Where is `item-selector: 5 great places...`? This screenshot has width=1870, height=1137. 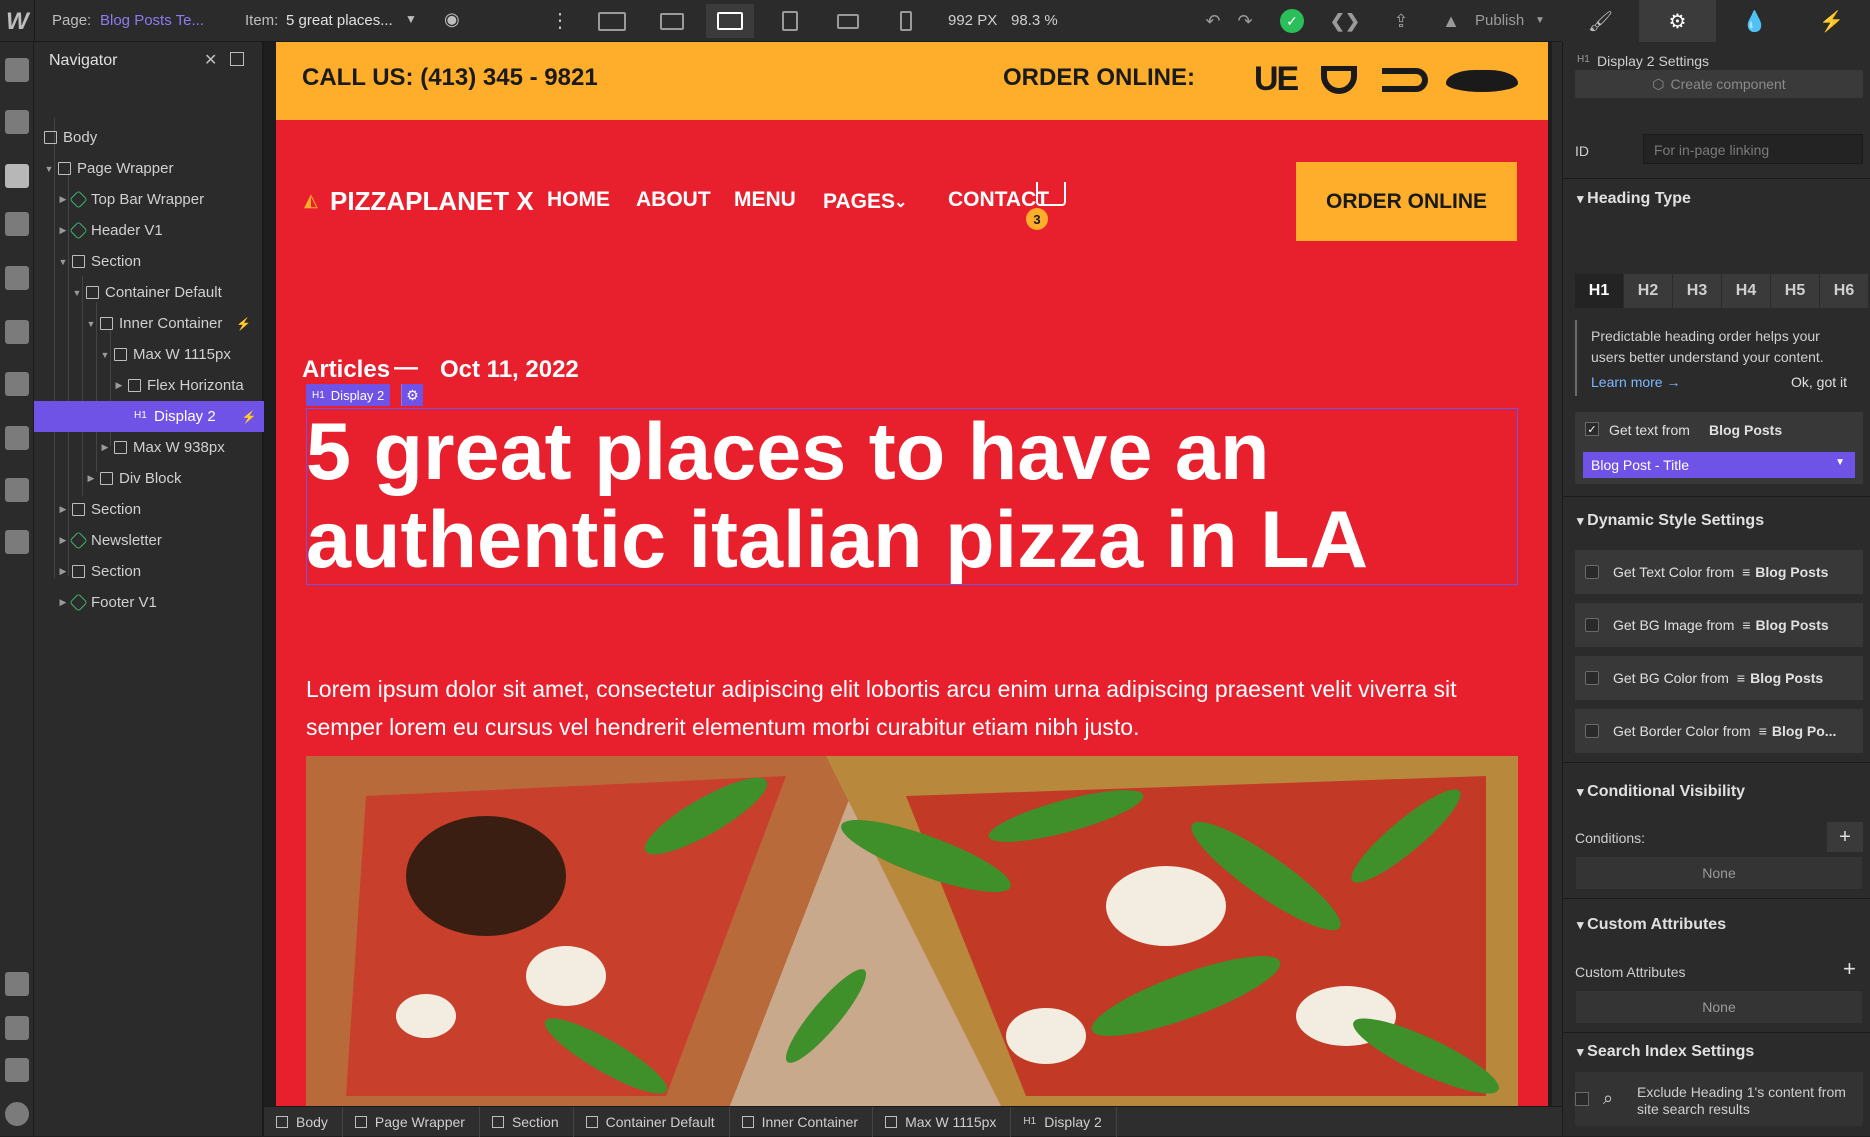 item-selector: 5 great places... is located at coordinates (339, 20).